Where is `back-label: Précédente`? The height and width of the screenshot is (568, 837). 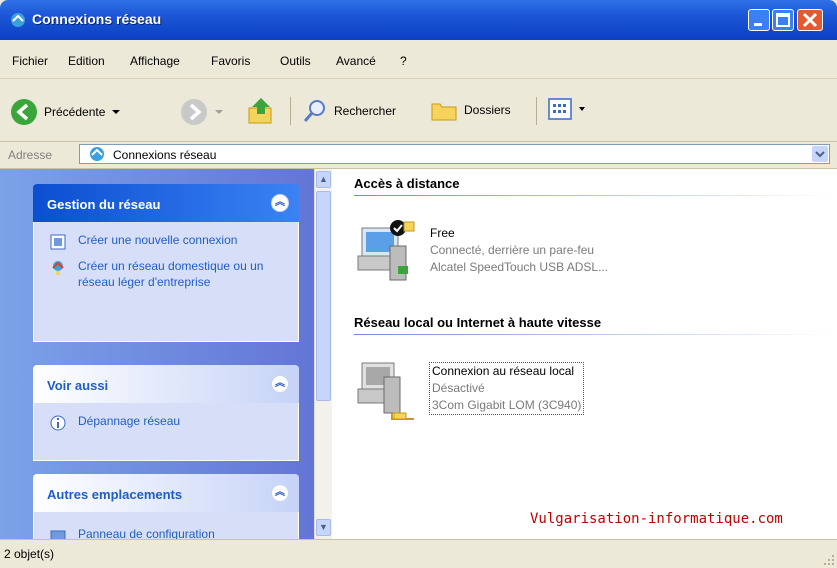 back-label: Précédente is located at coordinates (75, 112).